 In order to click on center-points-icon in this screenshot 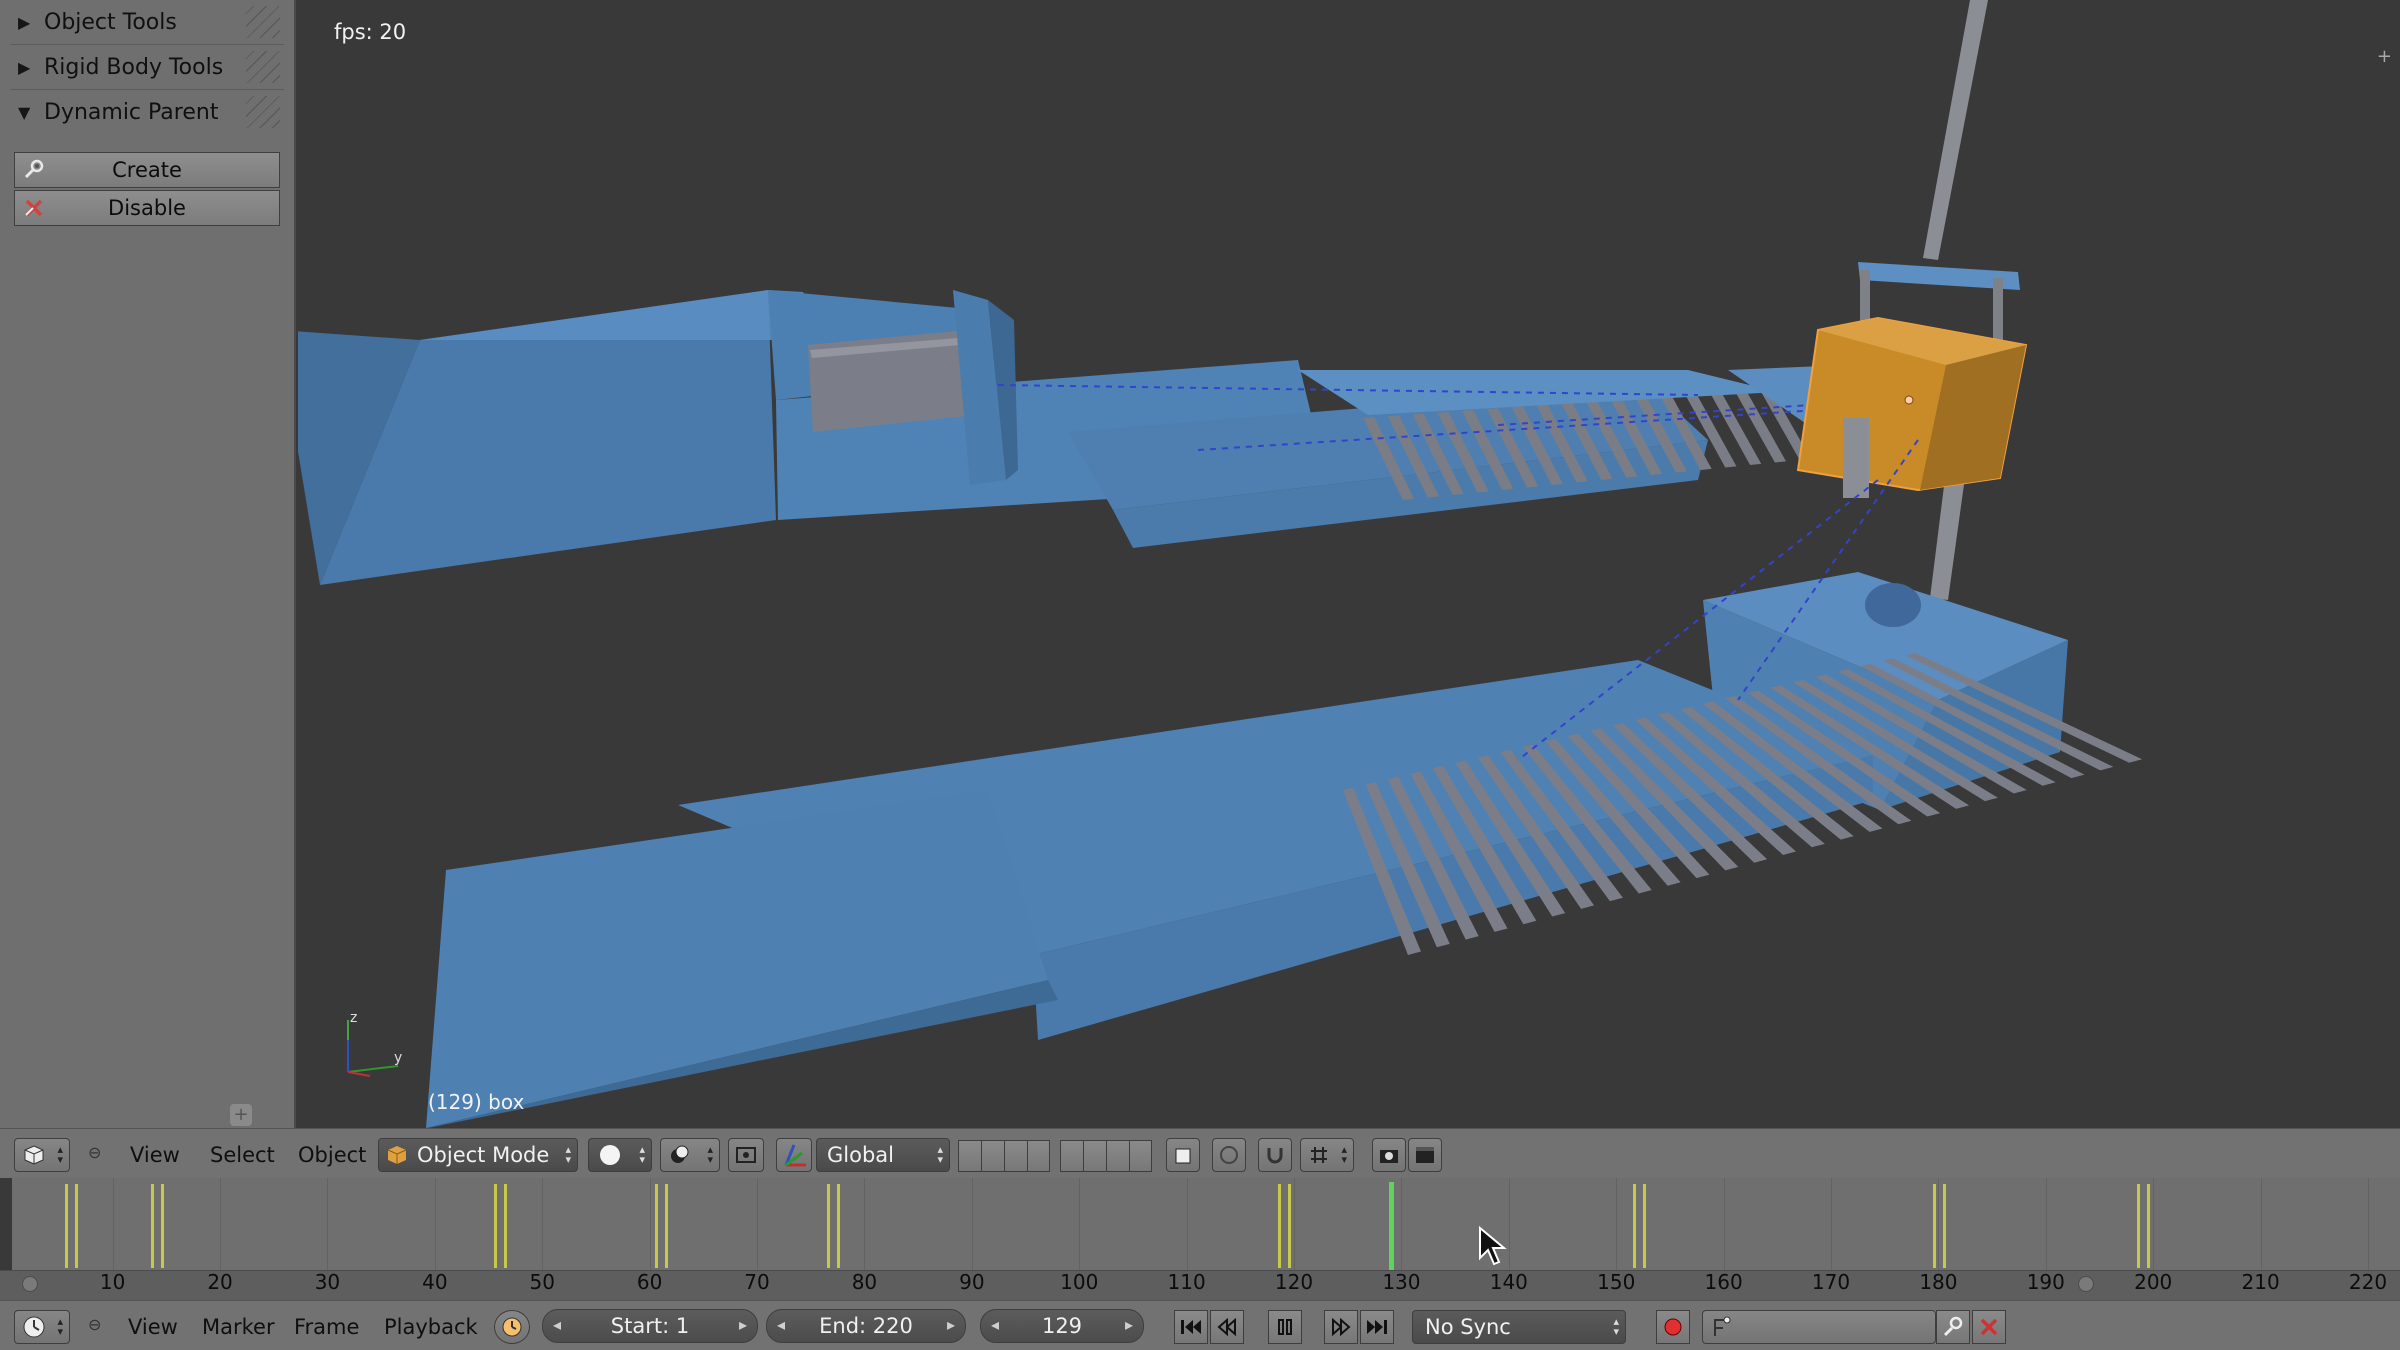, I will do `click(746, 1155)`.